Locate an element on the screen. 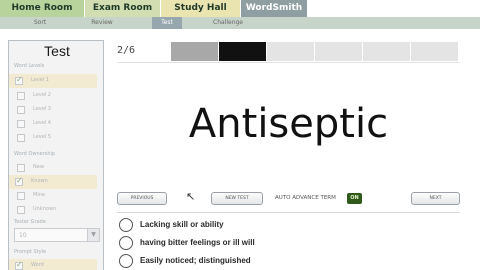 Image resolution: width=480 pixels, height=270 pixels. ownership-option: Unknown is located at coordinates (54, 210).